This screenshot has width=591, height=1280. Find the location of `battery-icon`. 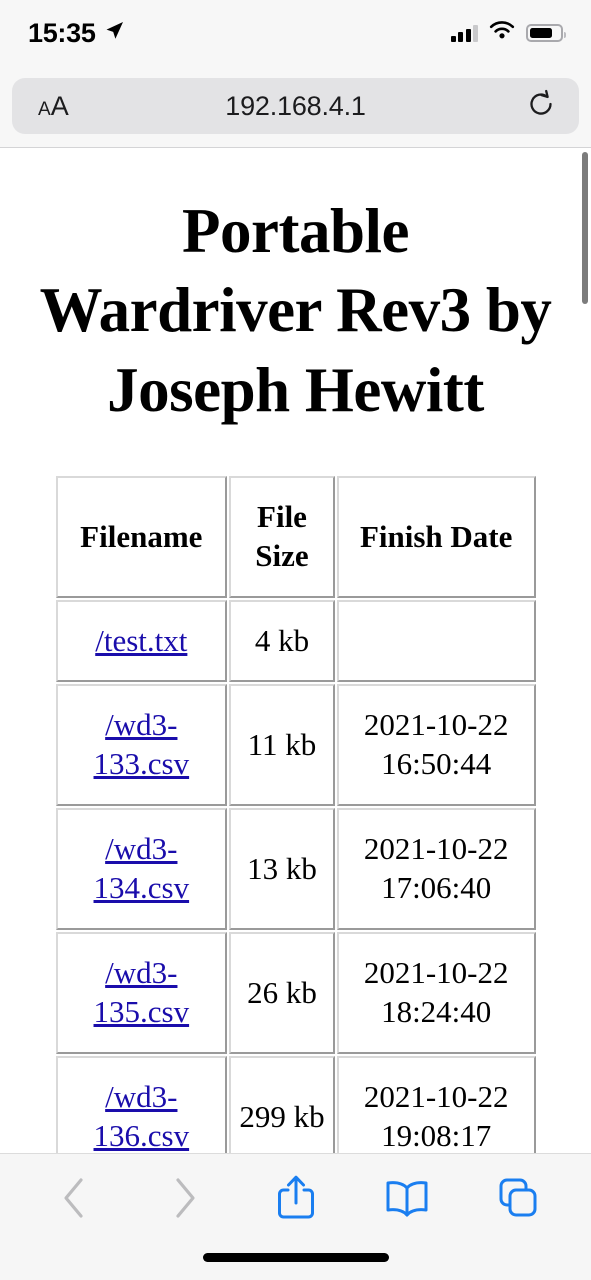

battery-icon is located at coordinates (546, 33).